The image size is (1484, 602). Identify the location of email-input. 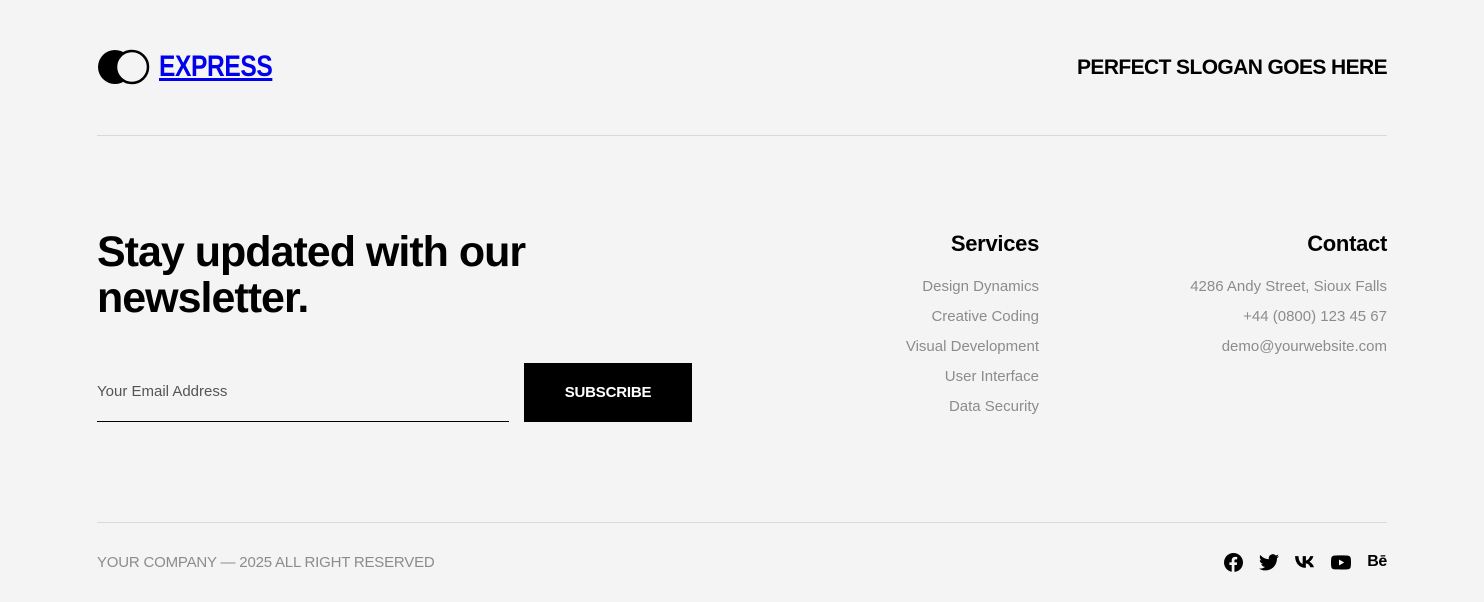
(303, 391).